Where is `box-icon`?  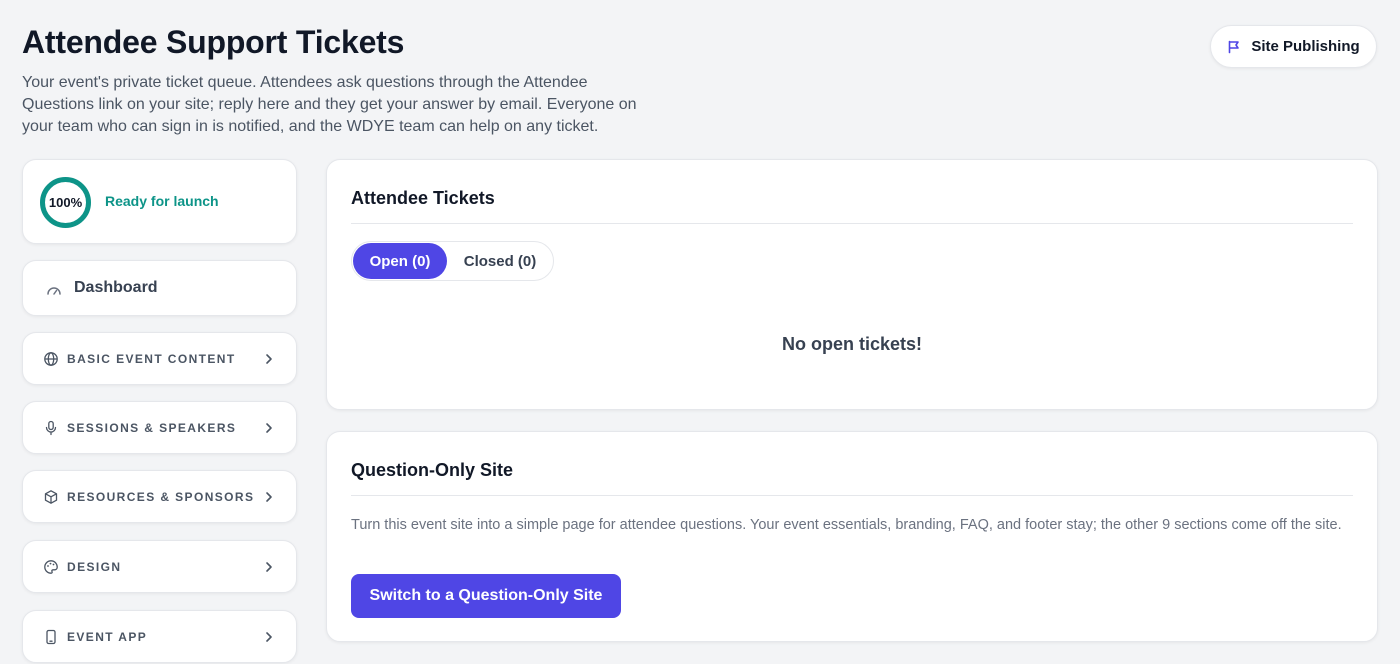 box-icon is located at coordinates (51, 497).